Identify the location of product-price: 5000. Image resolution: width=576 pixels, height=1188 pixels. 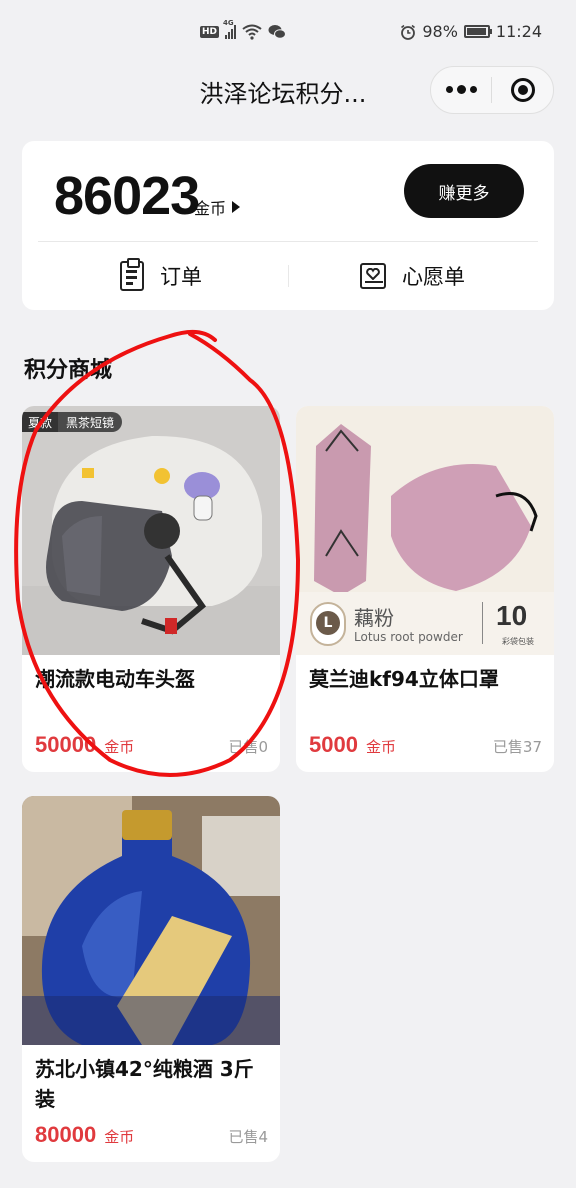
(333, 744).